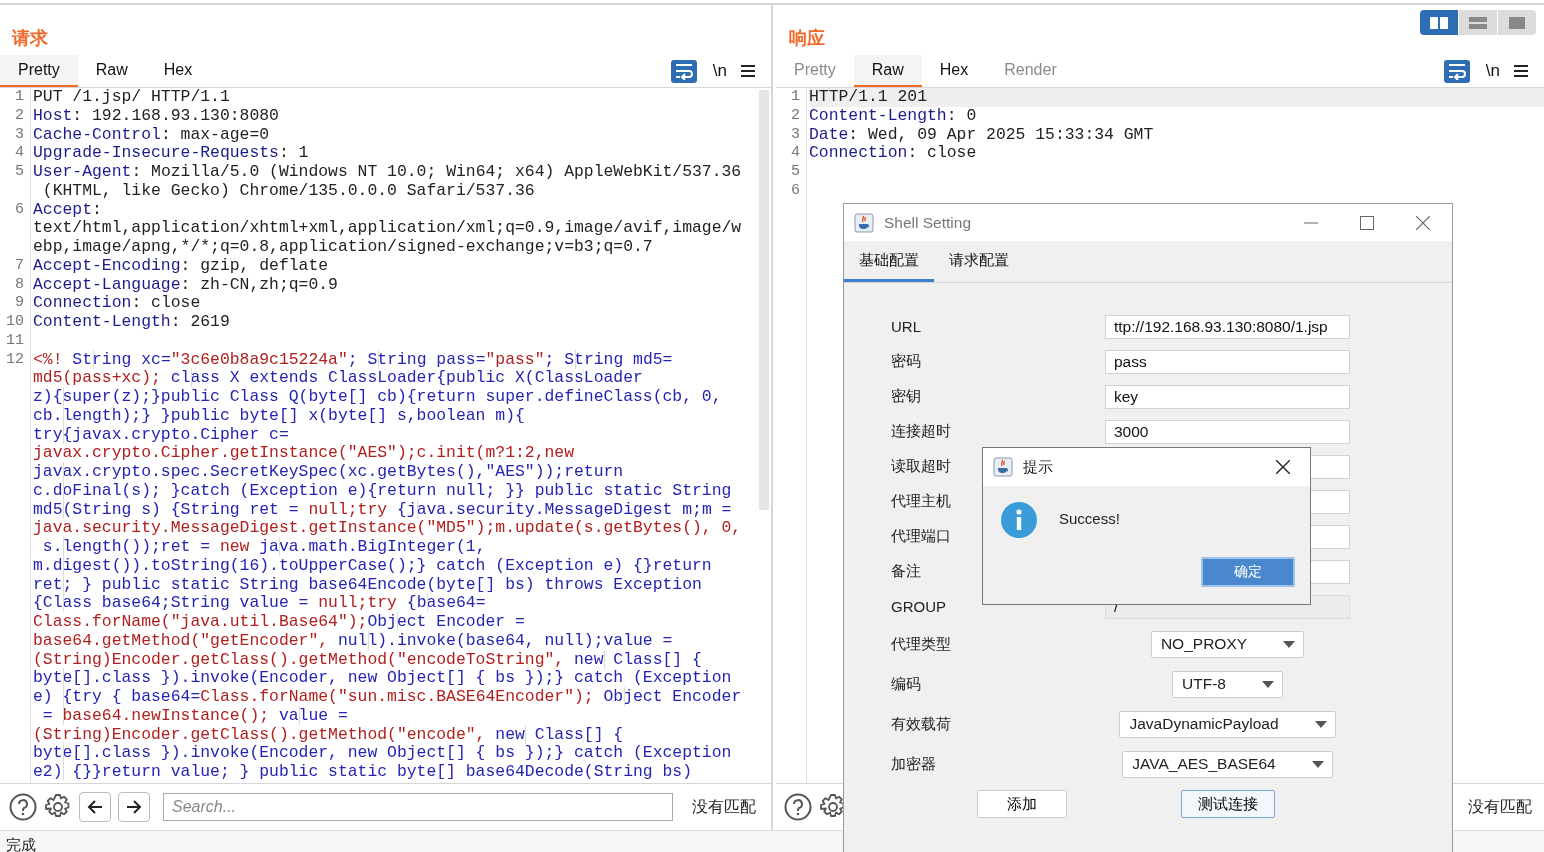 The height and width of the screenshot is (852, 1544). What do you see at coordinates (19, 285) in the screenshot?
I see `line-number: 8` at bounding box center [19, 285].